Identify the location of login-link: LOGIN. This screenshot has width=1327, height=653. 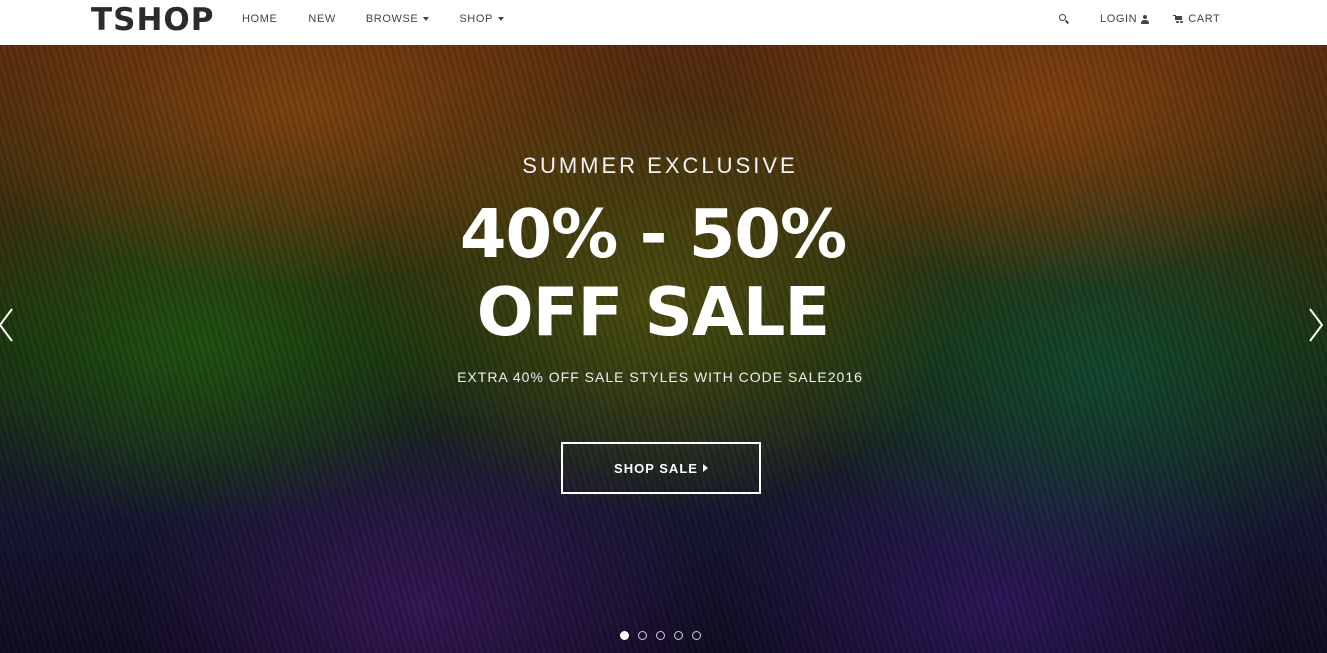
(1125, 19).